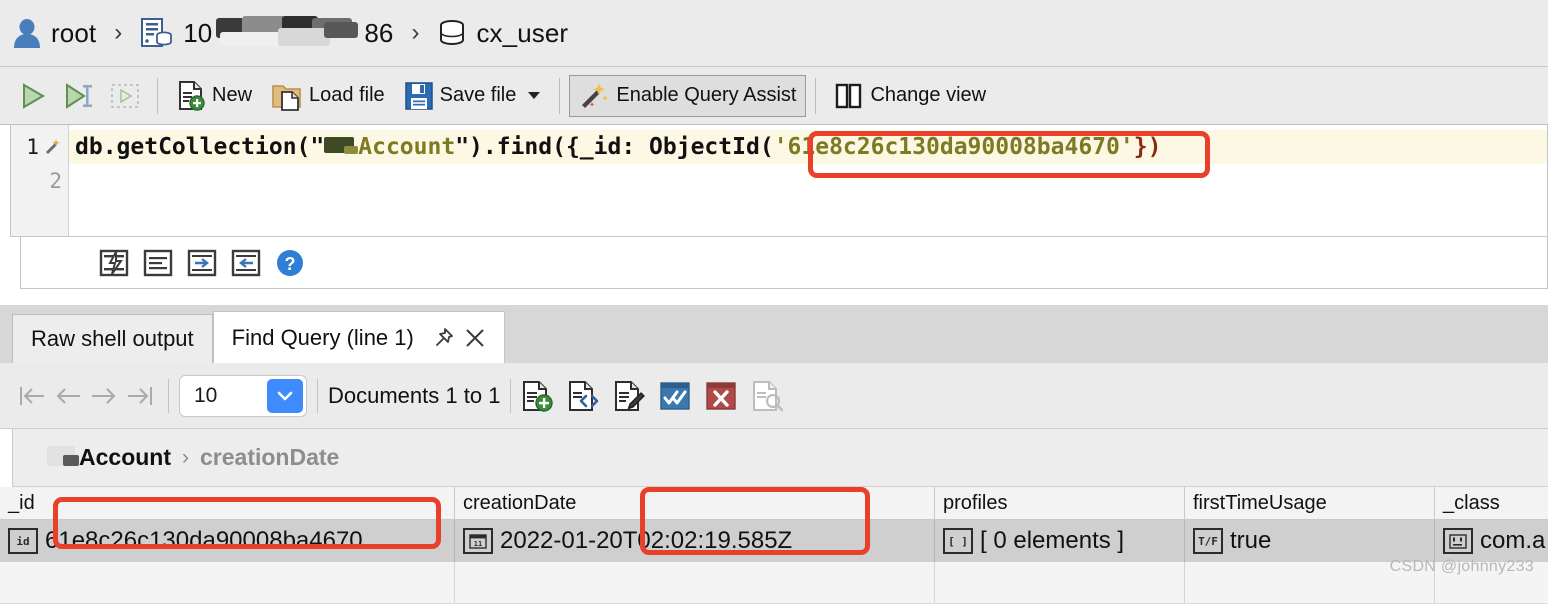 Image resolution: width=1548 pixels, height=604 pixels. I want to click on breadcrumb-database: cx_user, so click(522, 33).